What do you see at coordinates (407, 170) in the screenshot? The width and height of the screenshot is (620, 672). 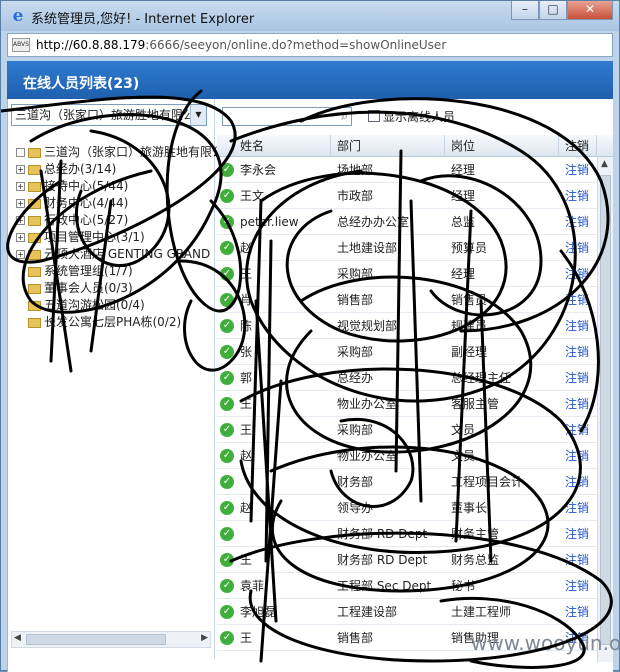 I see `table-row: ✓ 李永会 场地部 经理 注销` at bounding box center [407, 170].